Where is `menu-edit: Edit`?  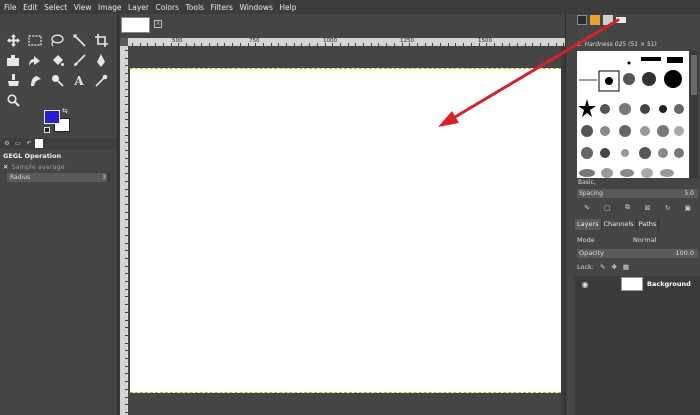
menu-edit: Edit is located at coordinates (30, 7).